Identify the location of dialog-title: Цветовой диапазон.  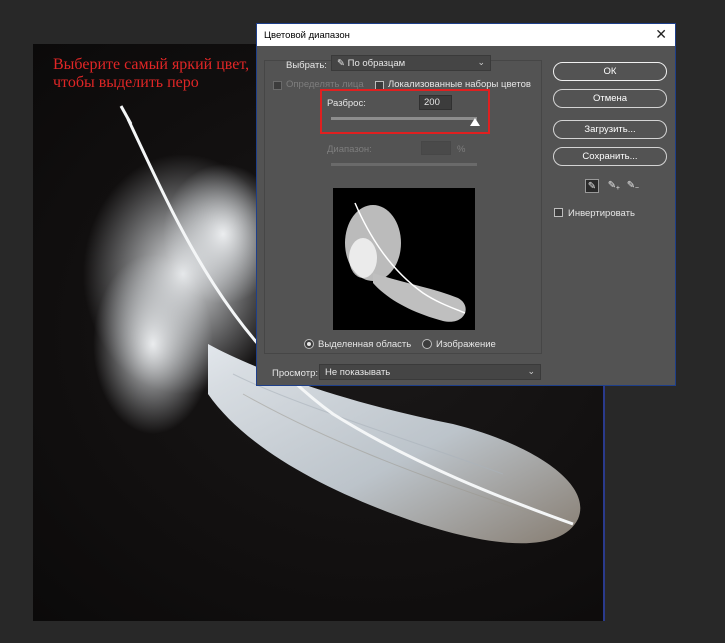
(307, 35).